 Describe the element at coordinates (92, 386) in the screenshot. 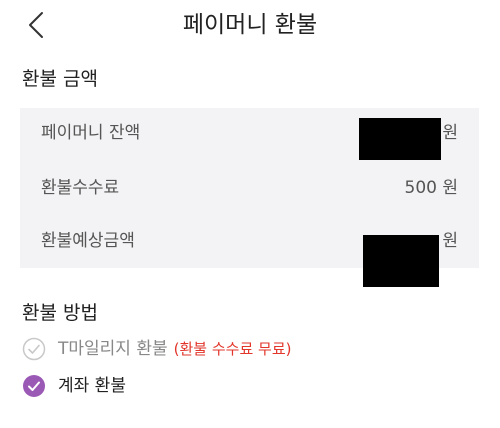

I see `option-label: 계좌 환불` at that location.